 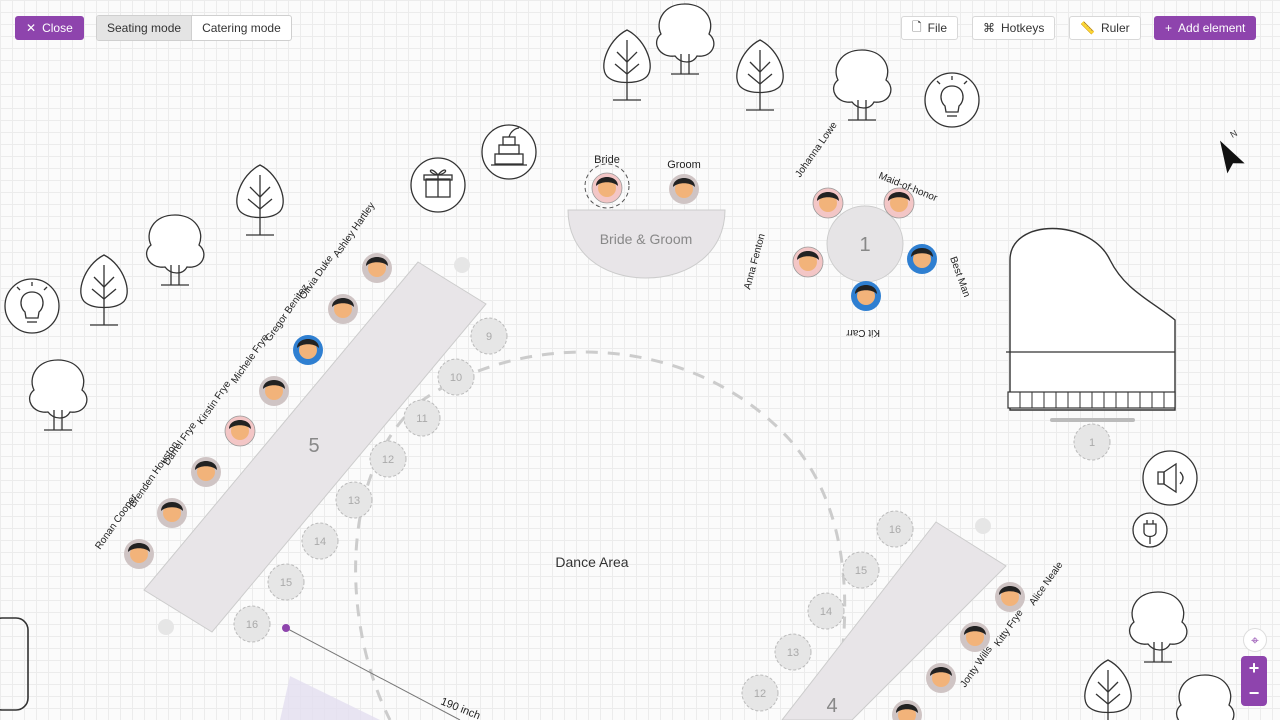 I want to click on speaker-icon, so click(x=1170, y=478).